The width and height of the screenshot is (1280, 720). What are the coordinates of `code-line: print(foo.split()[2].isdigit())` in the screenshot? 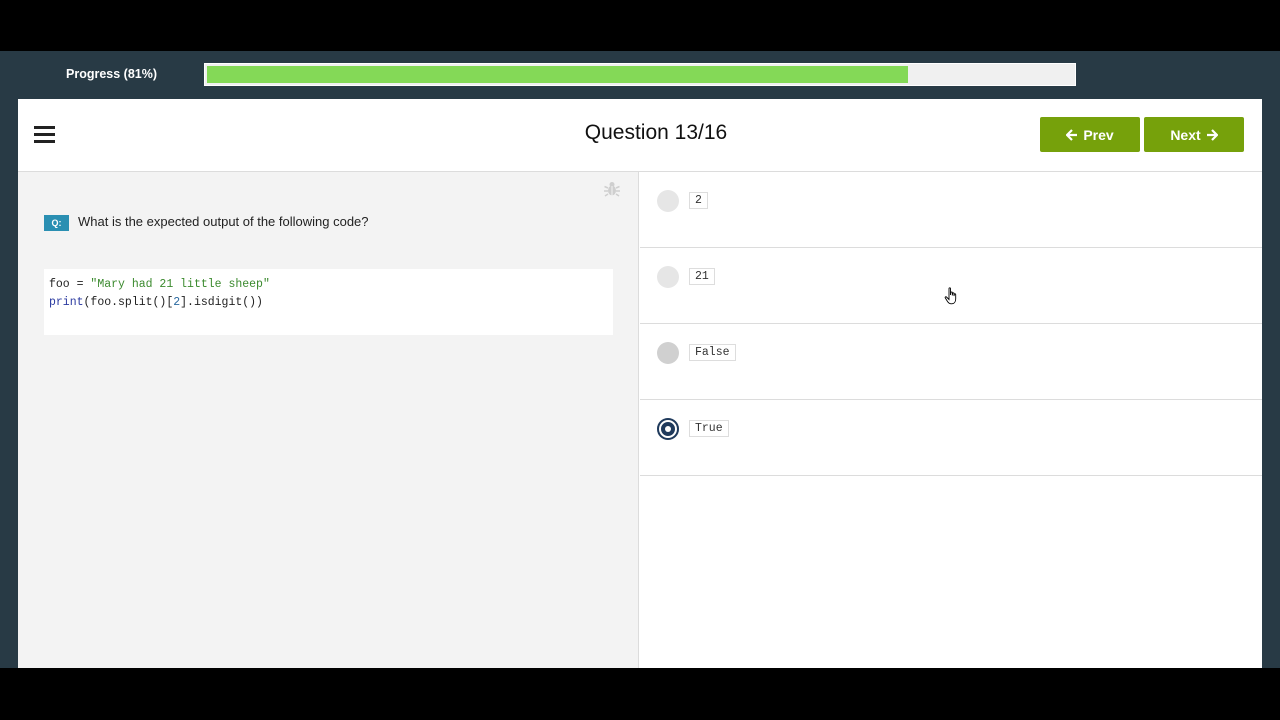 It's located at (328, 303).